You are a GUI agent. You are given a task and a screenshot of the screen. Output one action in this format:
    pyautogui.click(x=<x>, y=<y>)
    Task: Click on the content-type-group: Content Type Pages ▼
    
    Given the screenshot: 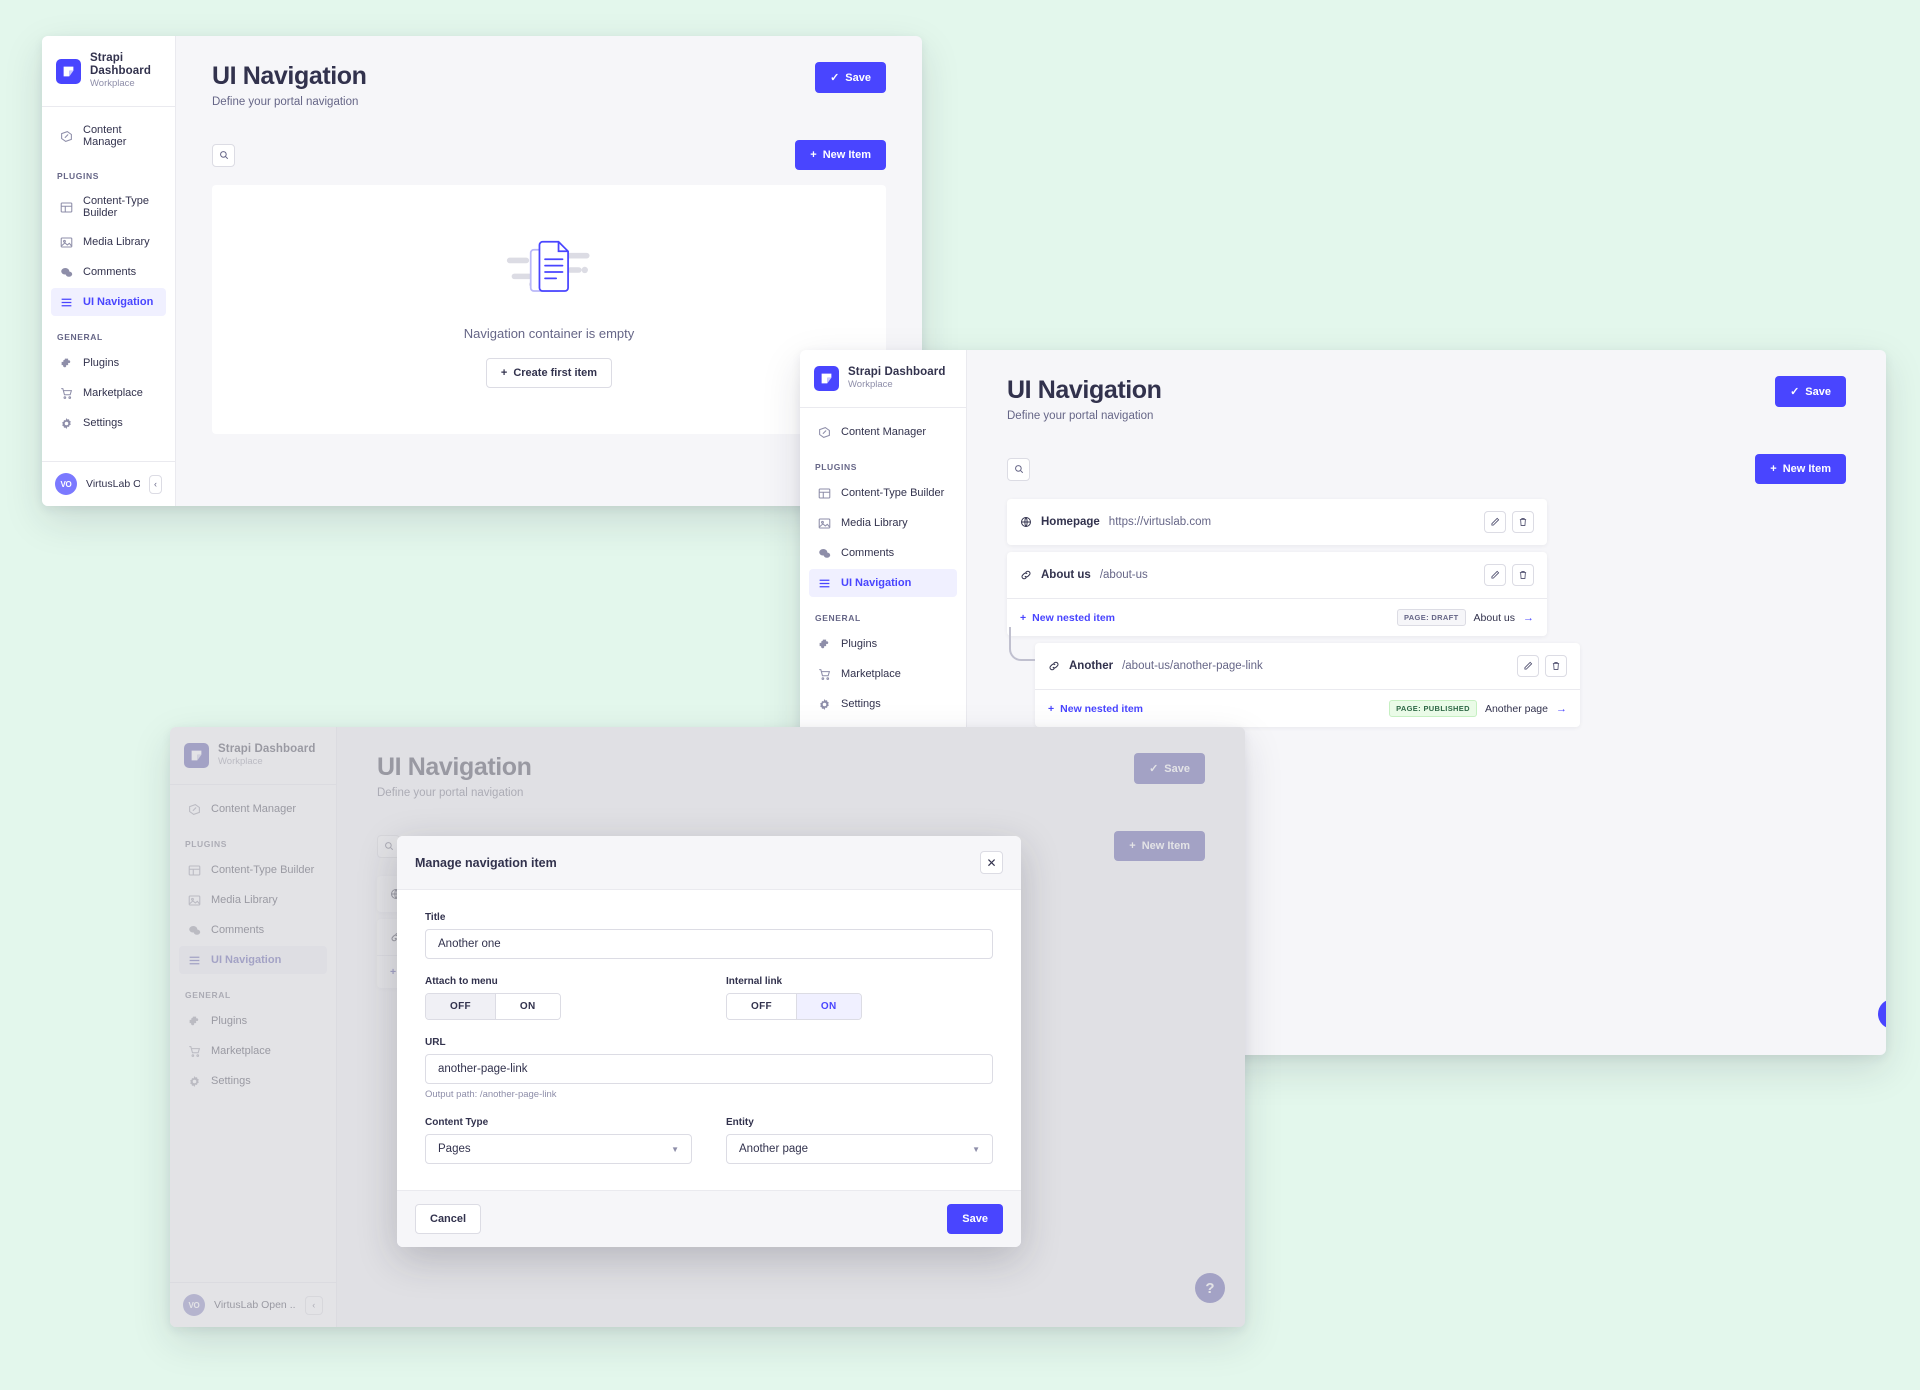 What is the action you would take?
    pyautogui.click(x=558, y=1140)
    